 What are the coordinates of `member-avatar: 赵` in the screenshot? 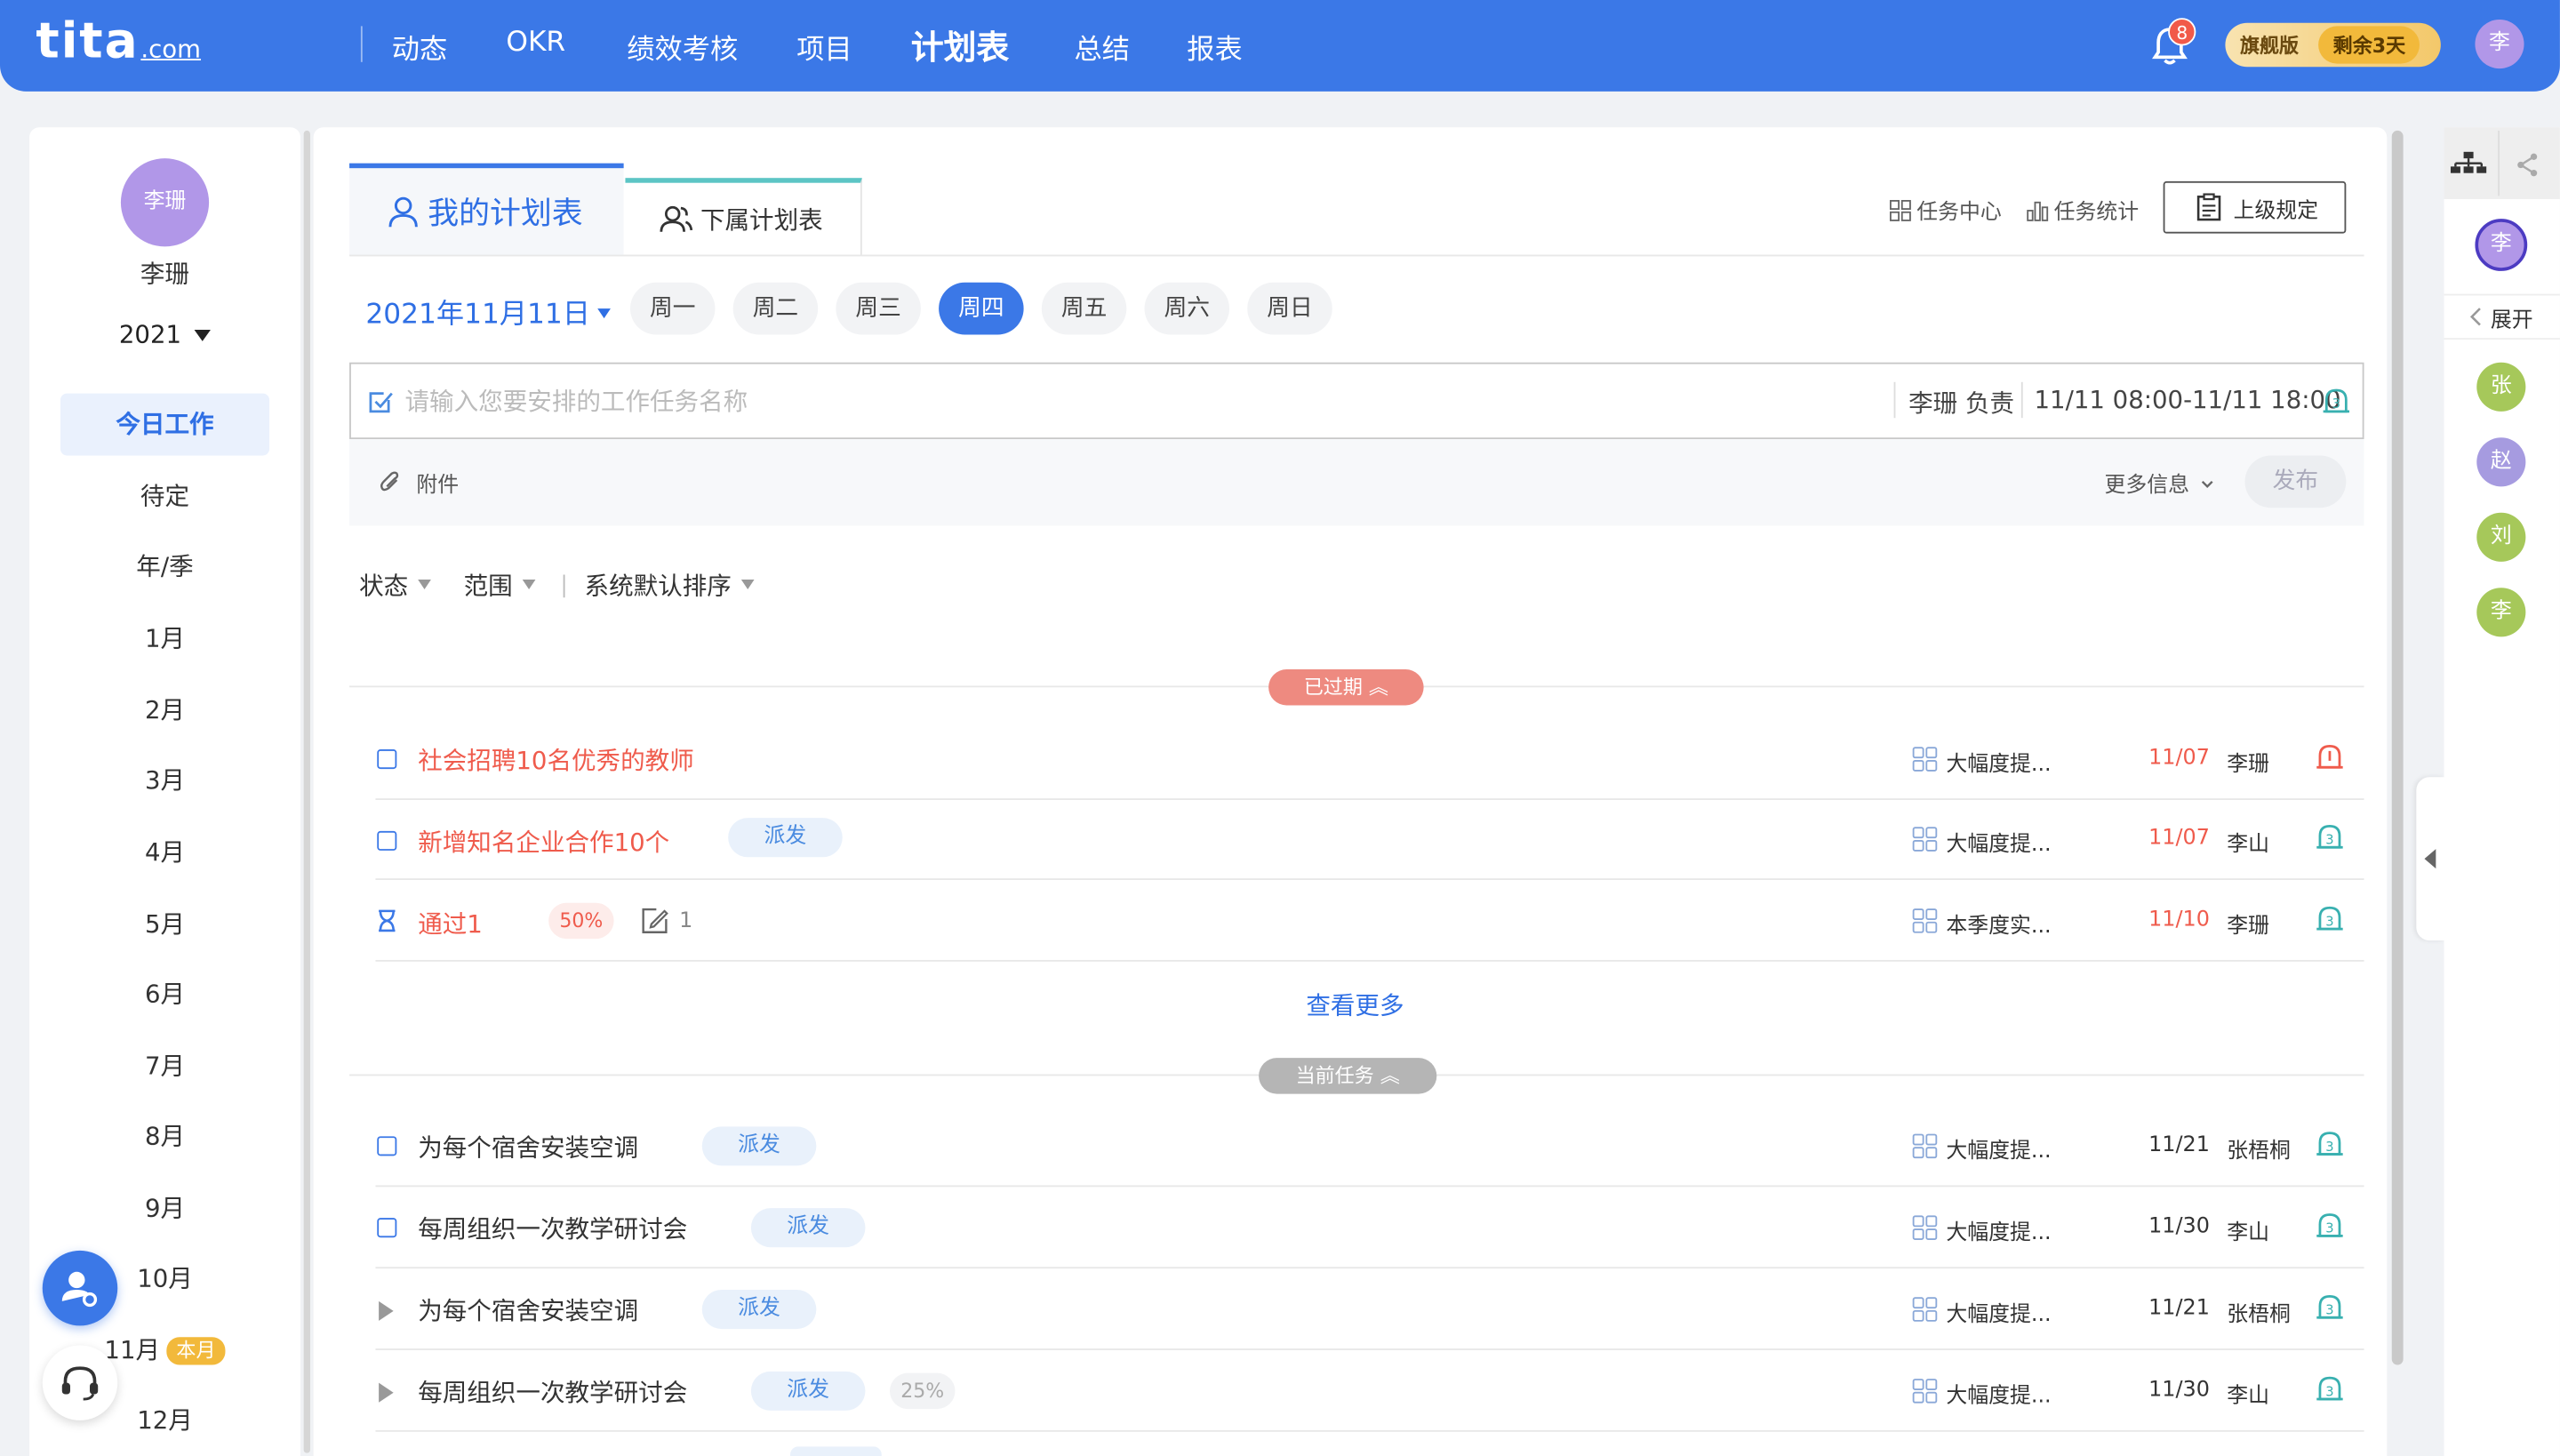 It's located at (2501, 462).